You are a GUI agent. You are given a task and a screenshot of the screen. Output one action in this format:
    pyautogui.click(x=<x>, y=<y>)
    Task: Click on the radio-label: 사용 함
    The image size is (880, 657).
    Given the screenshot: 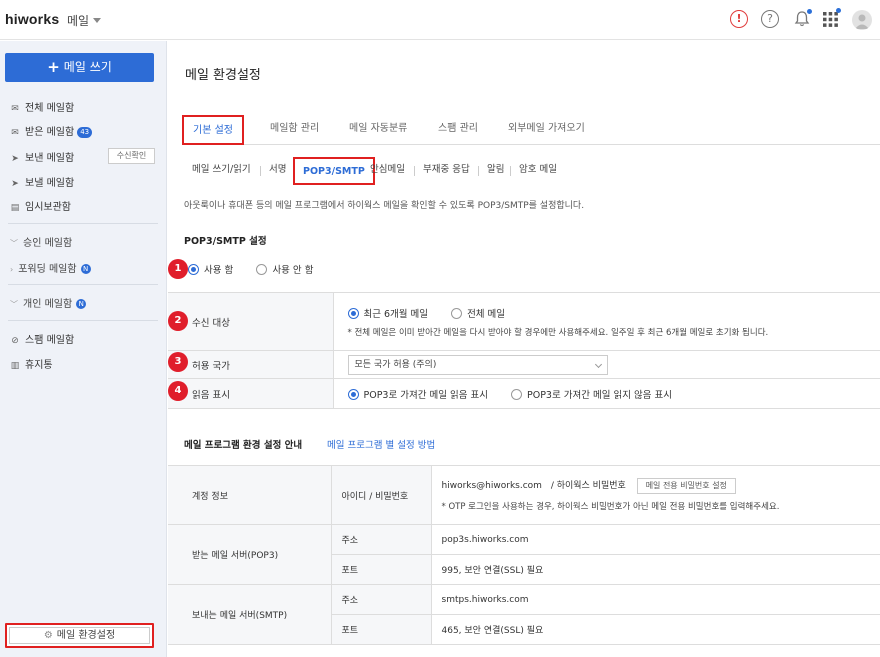 What is the action you would take?
    pyautogui.click(x=219, y=270)
    